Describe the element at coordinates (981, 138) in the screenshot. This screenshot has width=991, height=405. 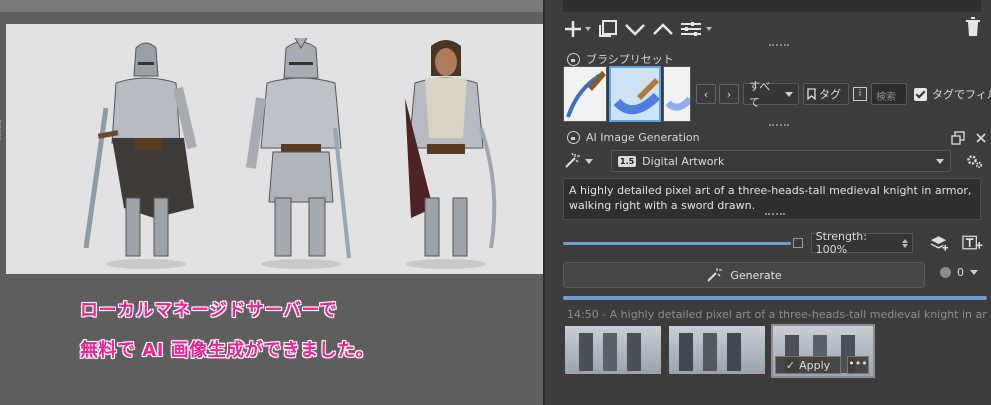
I see `close-icon` at that location.